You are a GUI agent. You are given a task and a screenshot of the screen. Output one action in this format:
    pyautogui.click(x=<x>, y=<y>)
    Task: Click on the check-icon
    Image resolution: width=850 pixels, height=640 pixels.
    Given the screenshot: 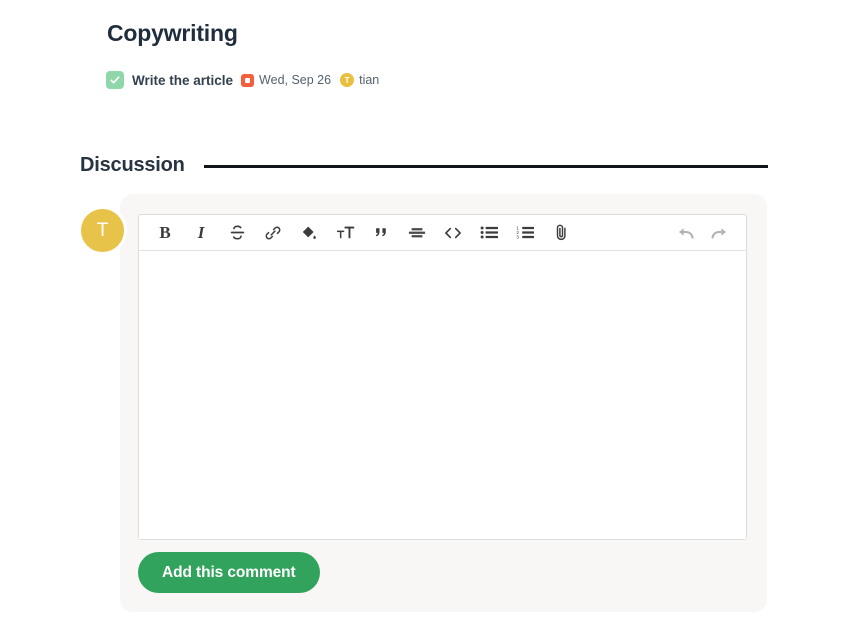 What is the action you would take?
    pyautogui.click(x=115, y=80)
    